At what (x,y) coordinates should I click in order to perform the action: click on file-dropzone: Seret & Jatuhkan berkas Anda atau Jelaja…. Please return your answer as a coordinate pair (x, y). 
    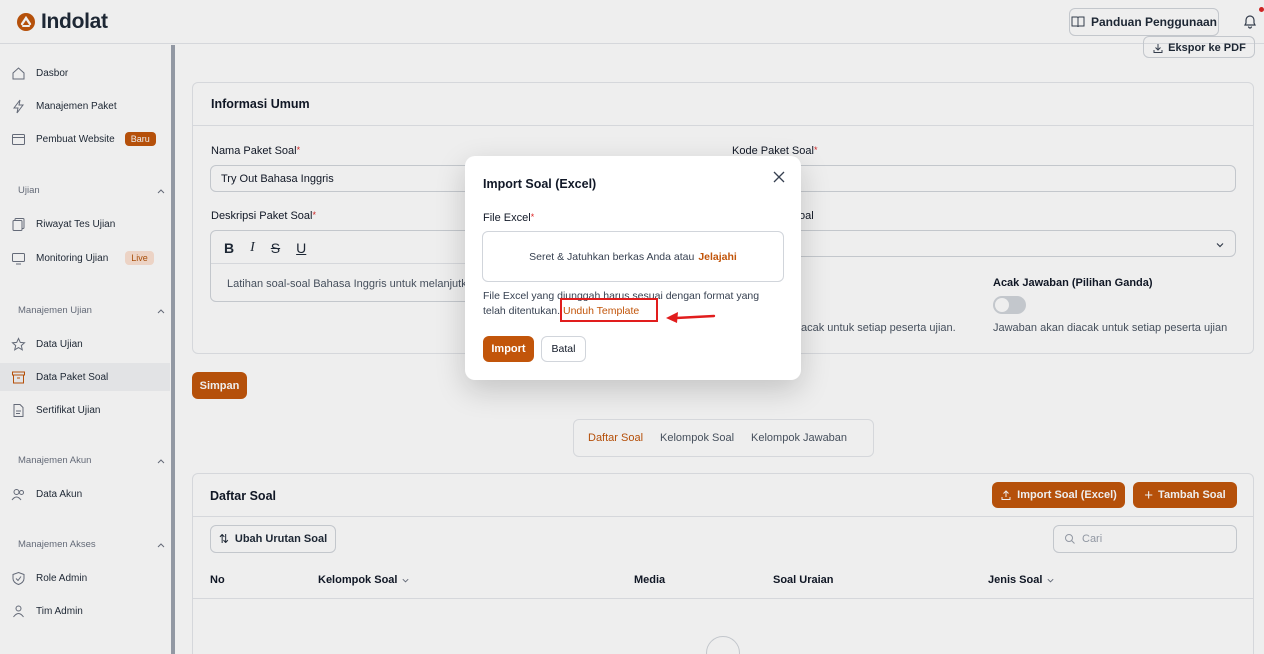
    Looking at the image, I should click on (633, 256).